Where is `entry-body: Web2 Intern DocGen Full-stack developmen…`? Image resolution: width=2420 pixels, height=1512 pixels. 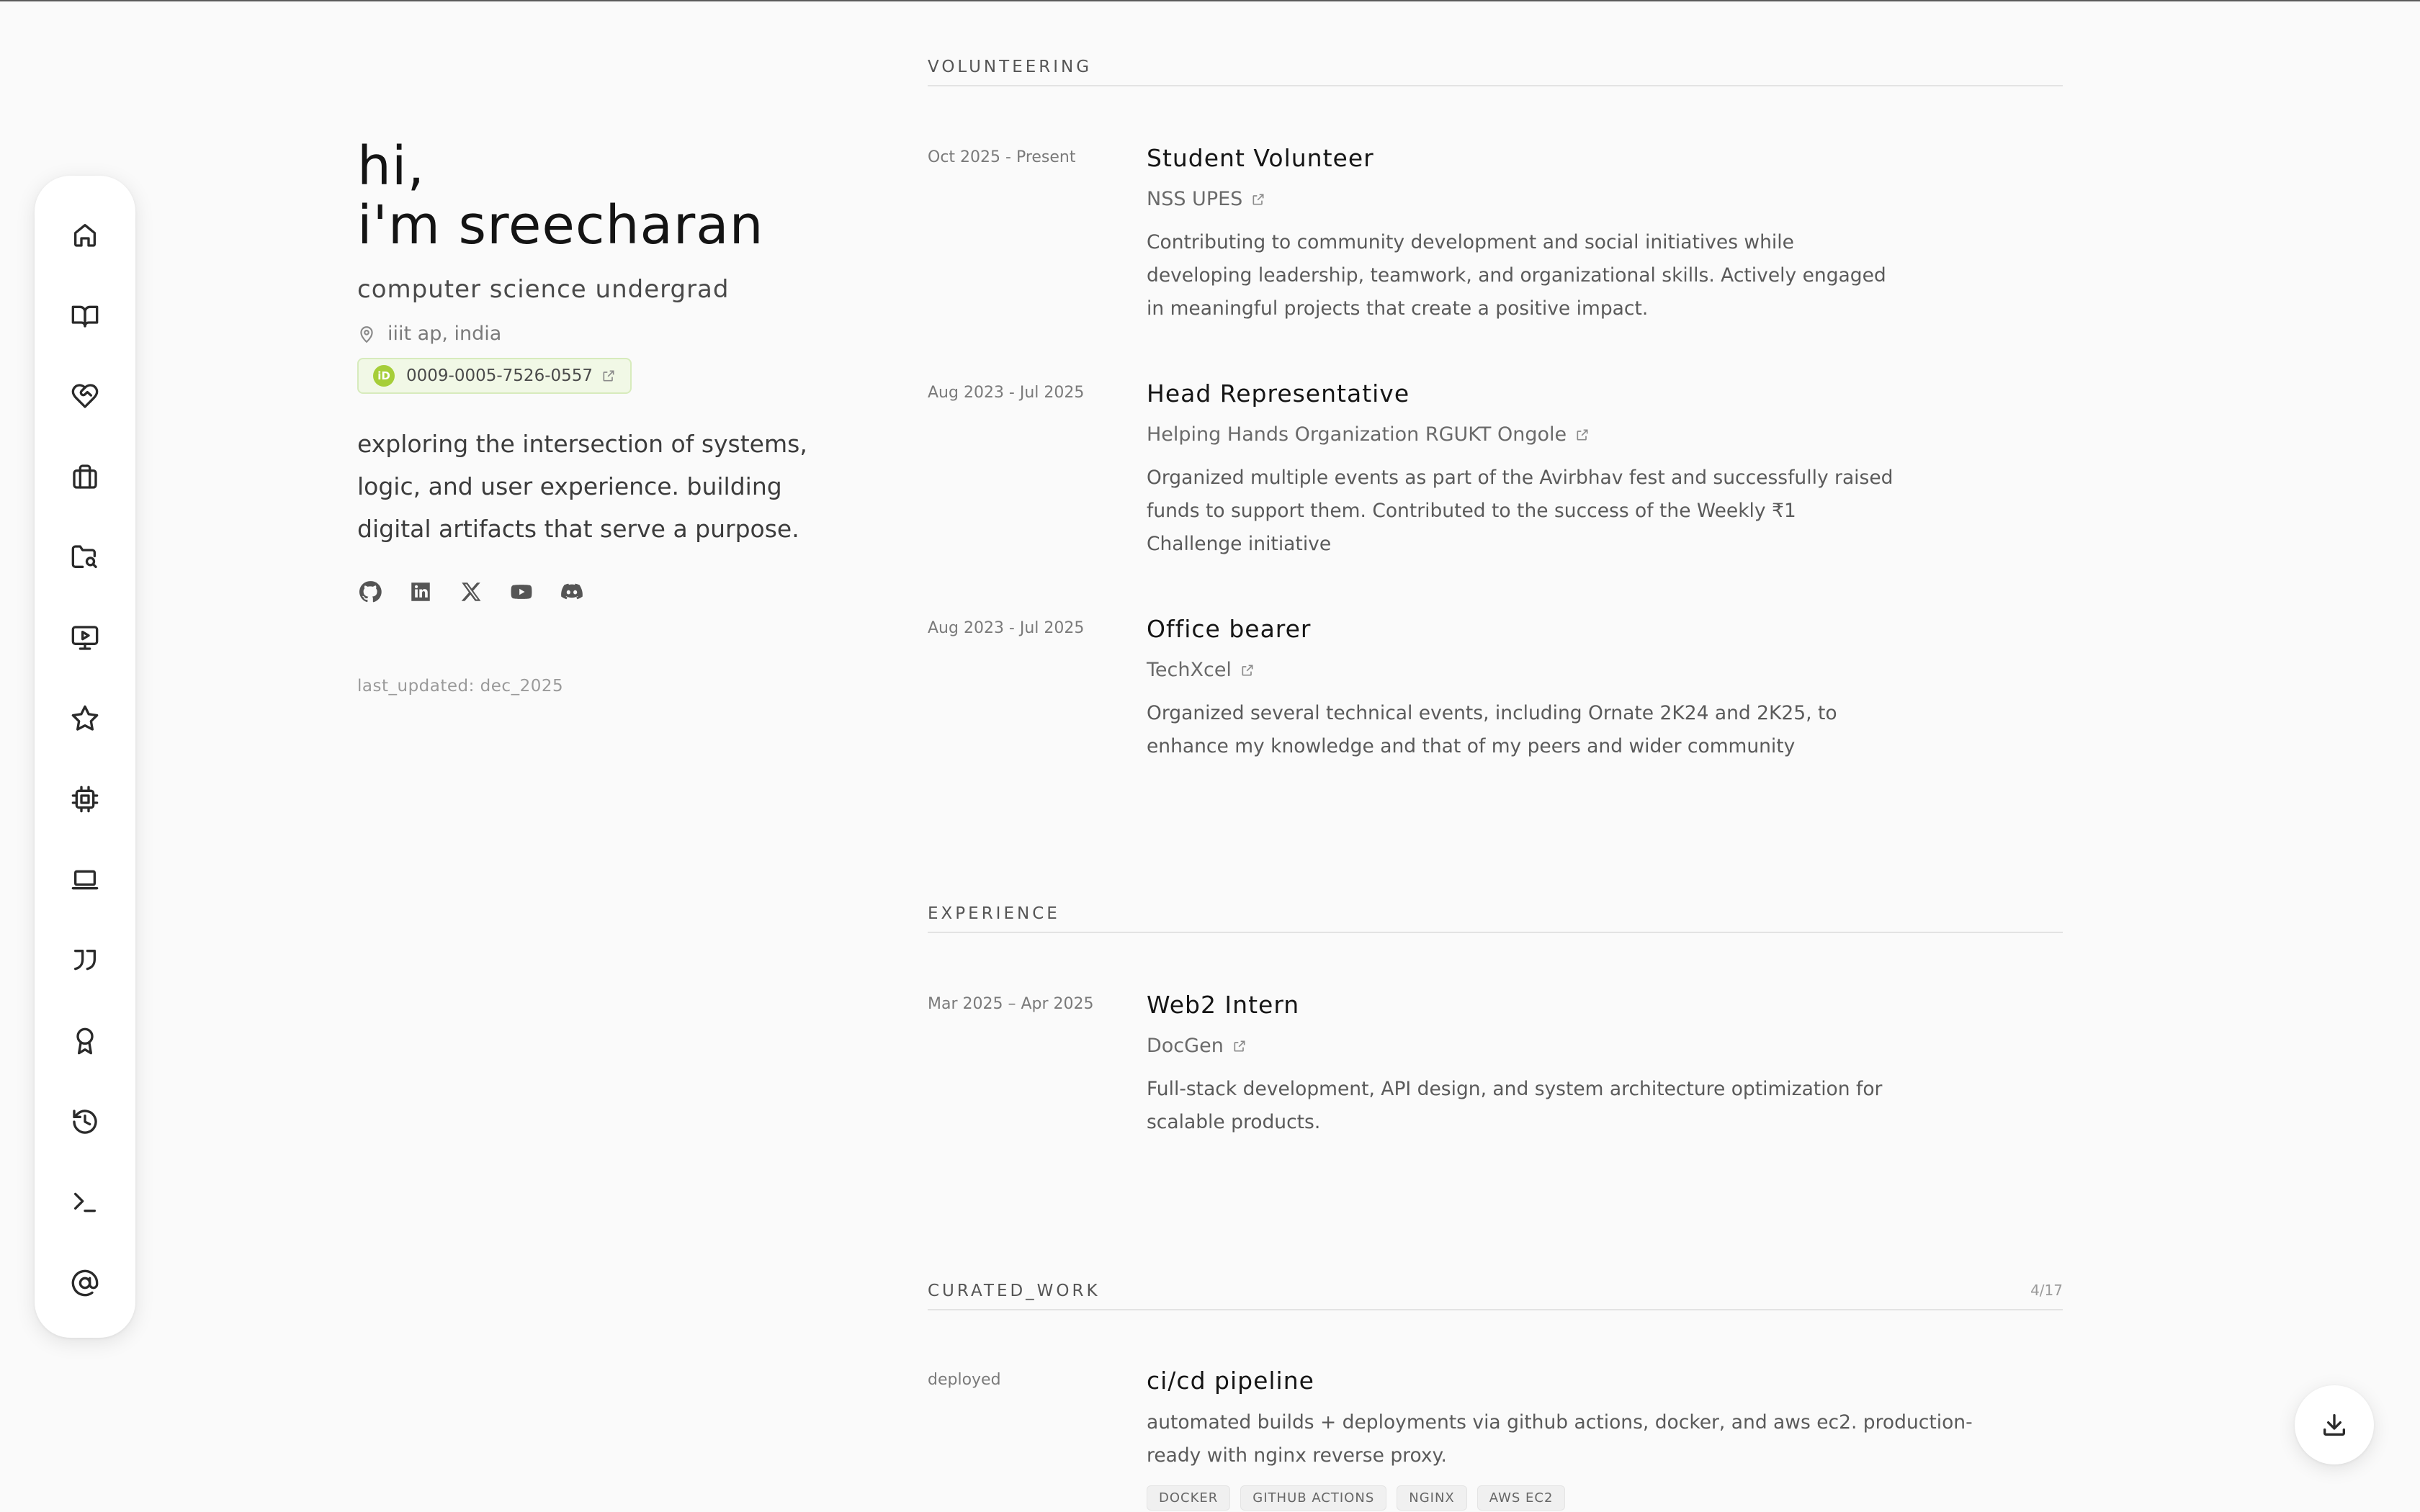
entry-body: Web2 Intern DocGen Full-stack developmen… is located at coordinates (1521, 1065).